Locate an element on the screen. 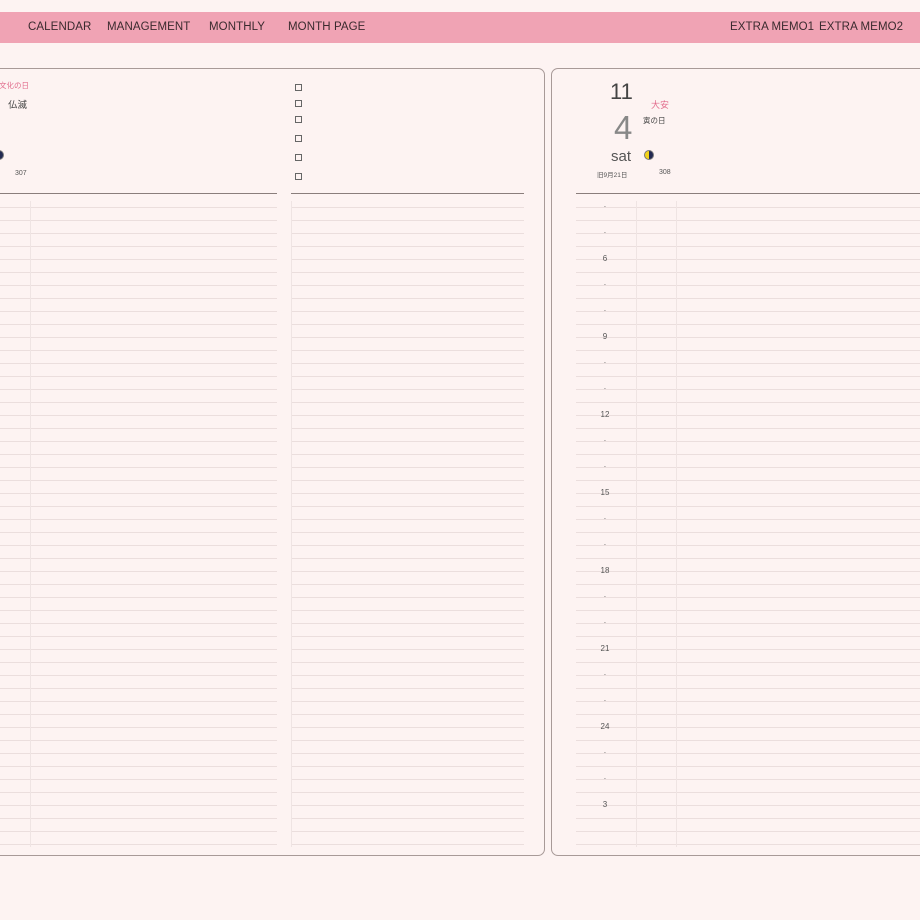  nav-month-page: MONTH PAGE is located at coordinates (326, 27).